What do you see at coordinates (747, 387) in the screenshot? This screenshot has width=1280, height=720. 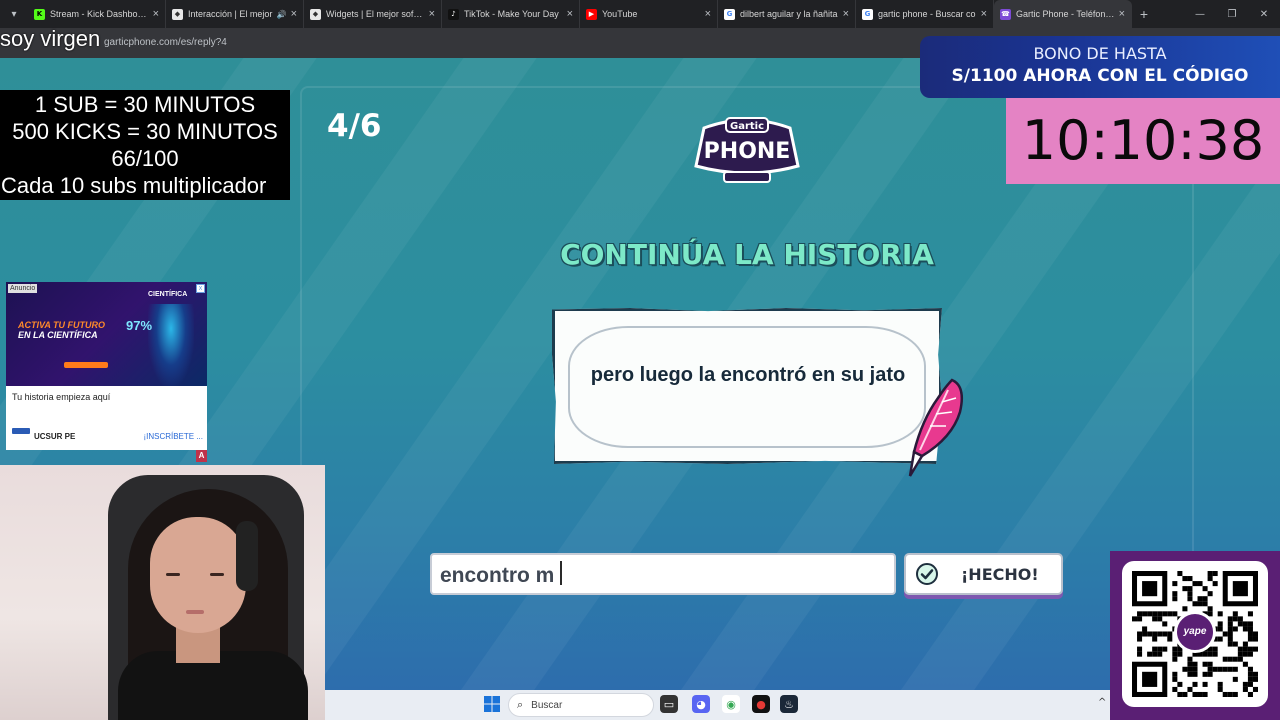 I see `story-card-inner-frame` at bounding box center [747, 387].